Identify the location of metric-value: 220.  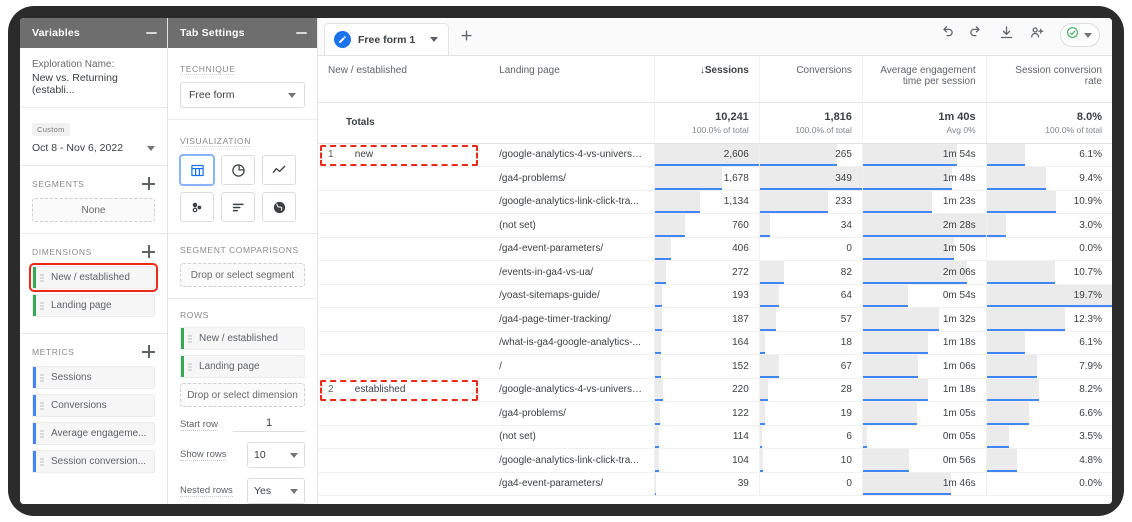
(740, 390).